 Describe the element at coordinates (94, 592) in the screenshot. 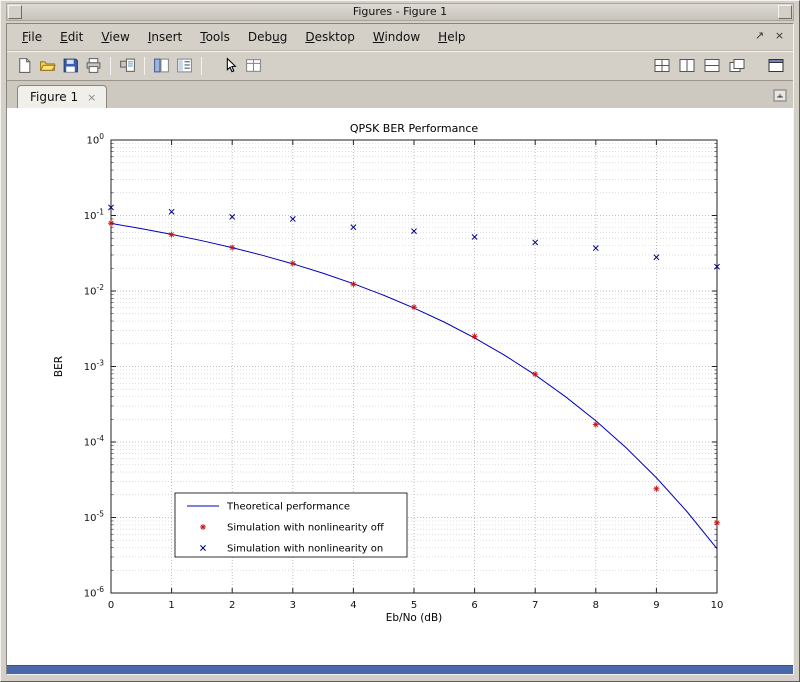

I see `svg-text: 10-6` at that location.